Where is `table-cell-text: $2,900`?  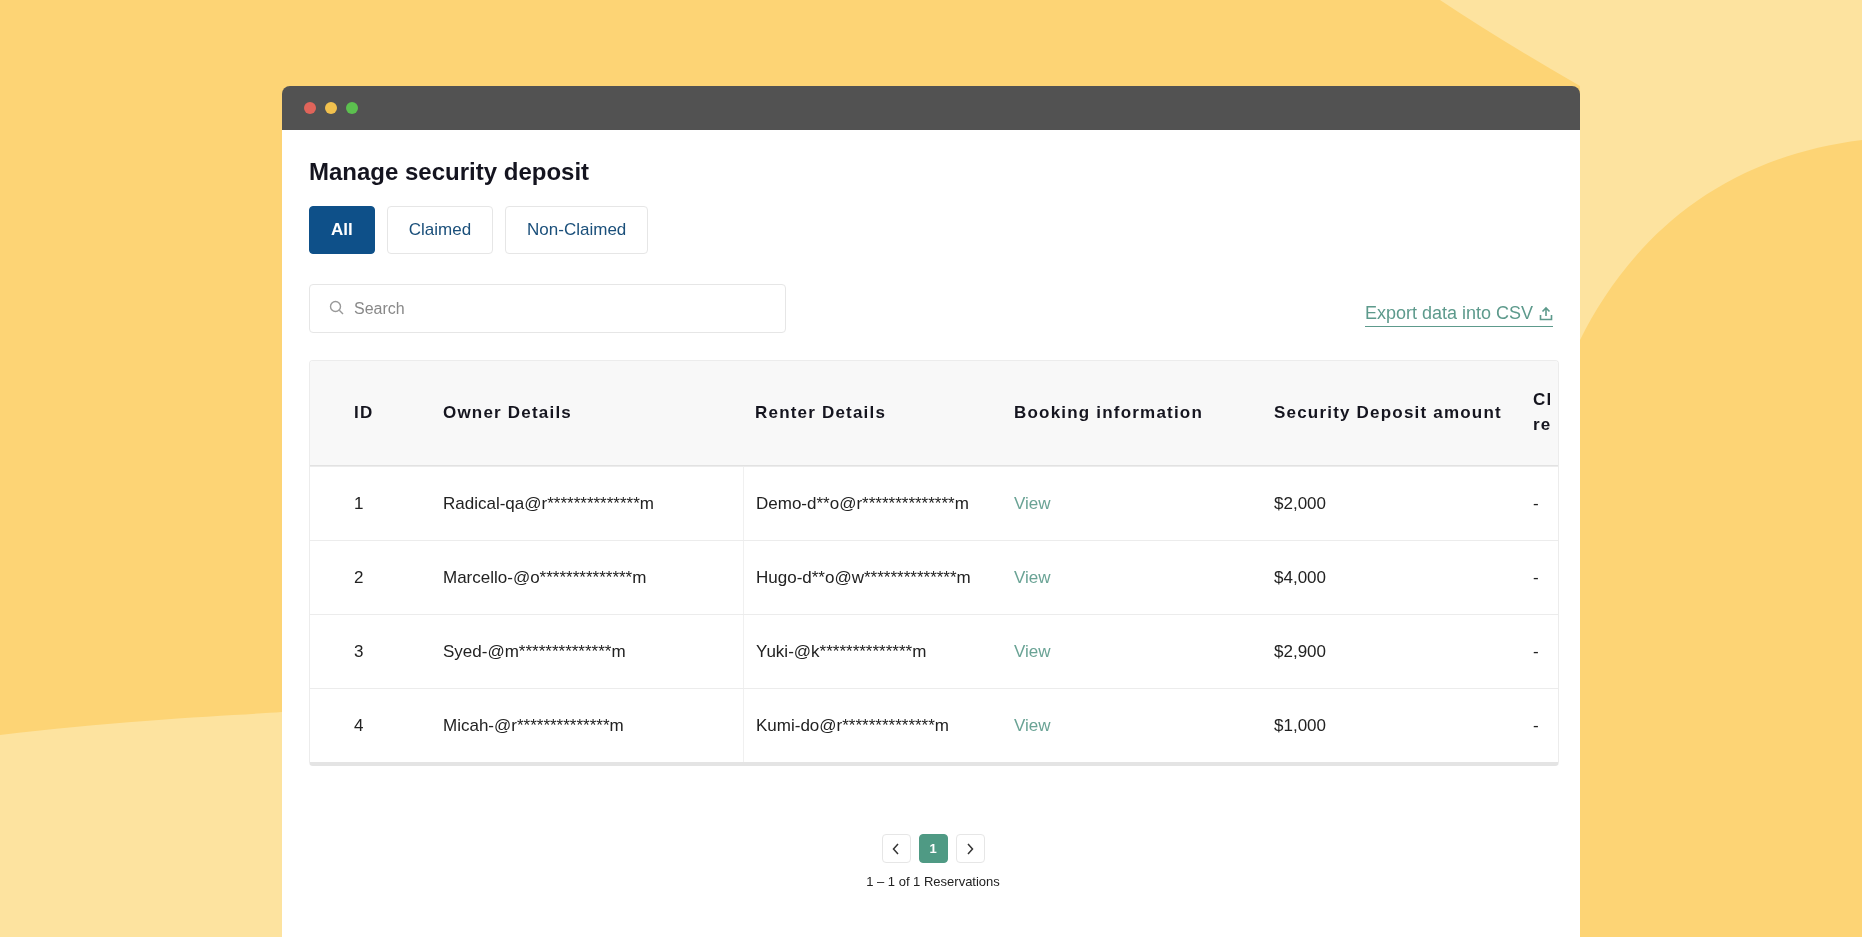 table-cell-text: $2,900 is located at coordinates (1300, 651).